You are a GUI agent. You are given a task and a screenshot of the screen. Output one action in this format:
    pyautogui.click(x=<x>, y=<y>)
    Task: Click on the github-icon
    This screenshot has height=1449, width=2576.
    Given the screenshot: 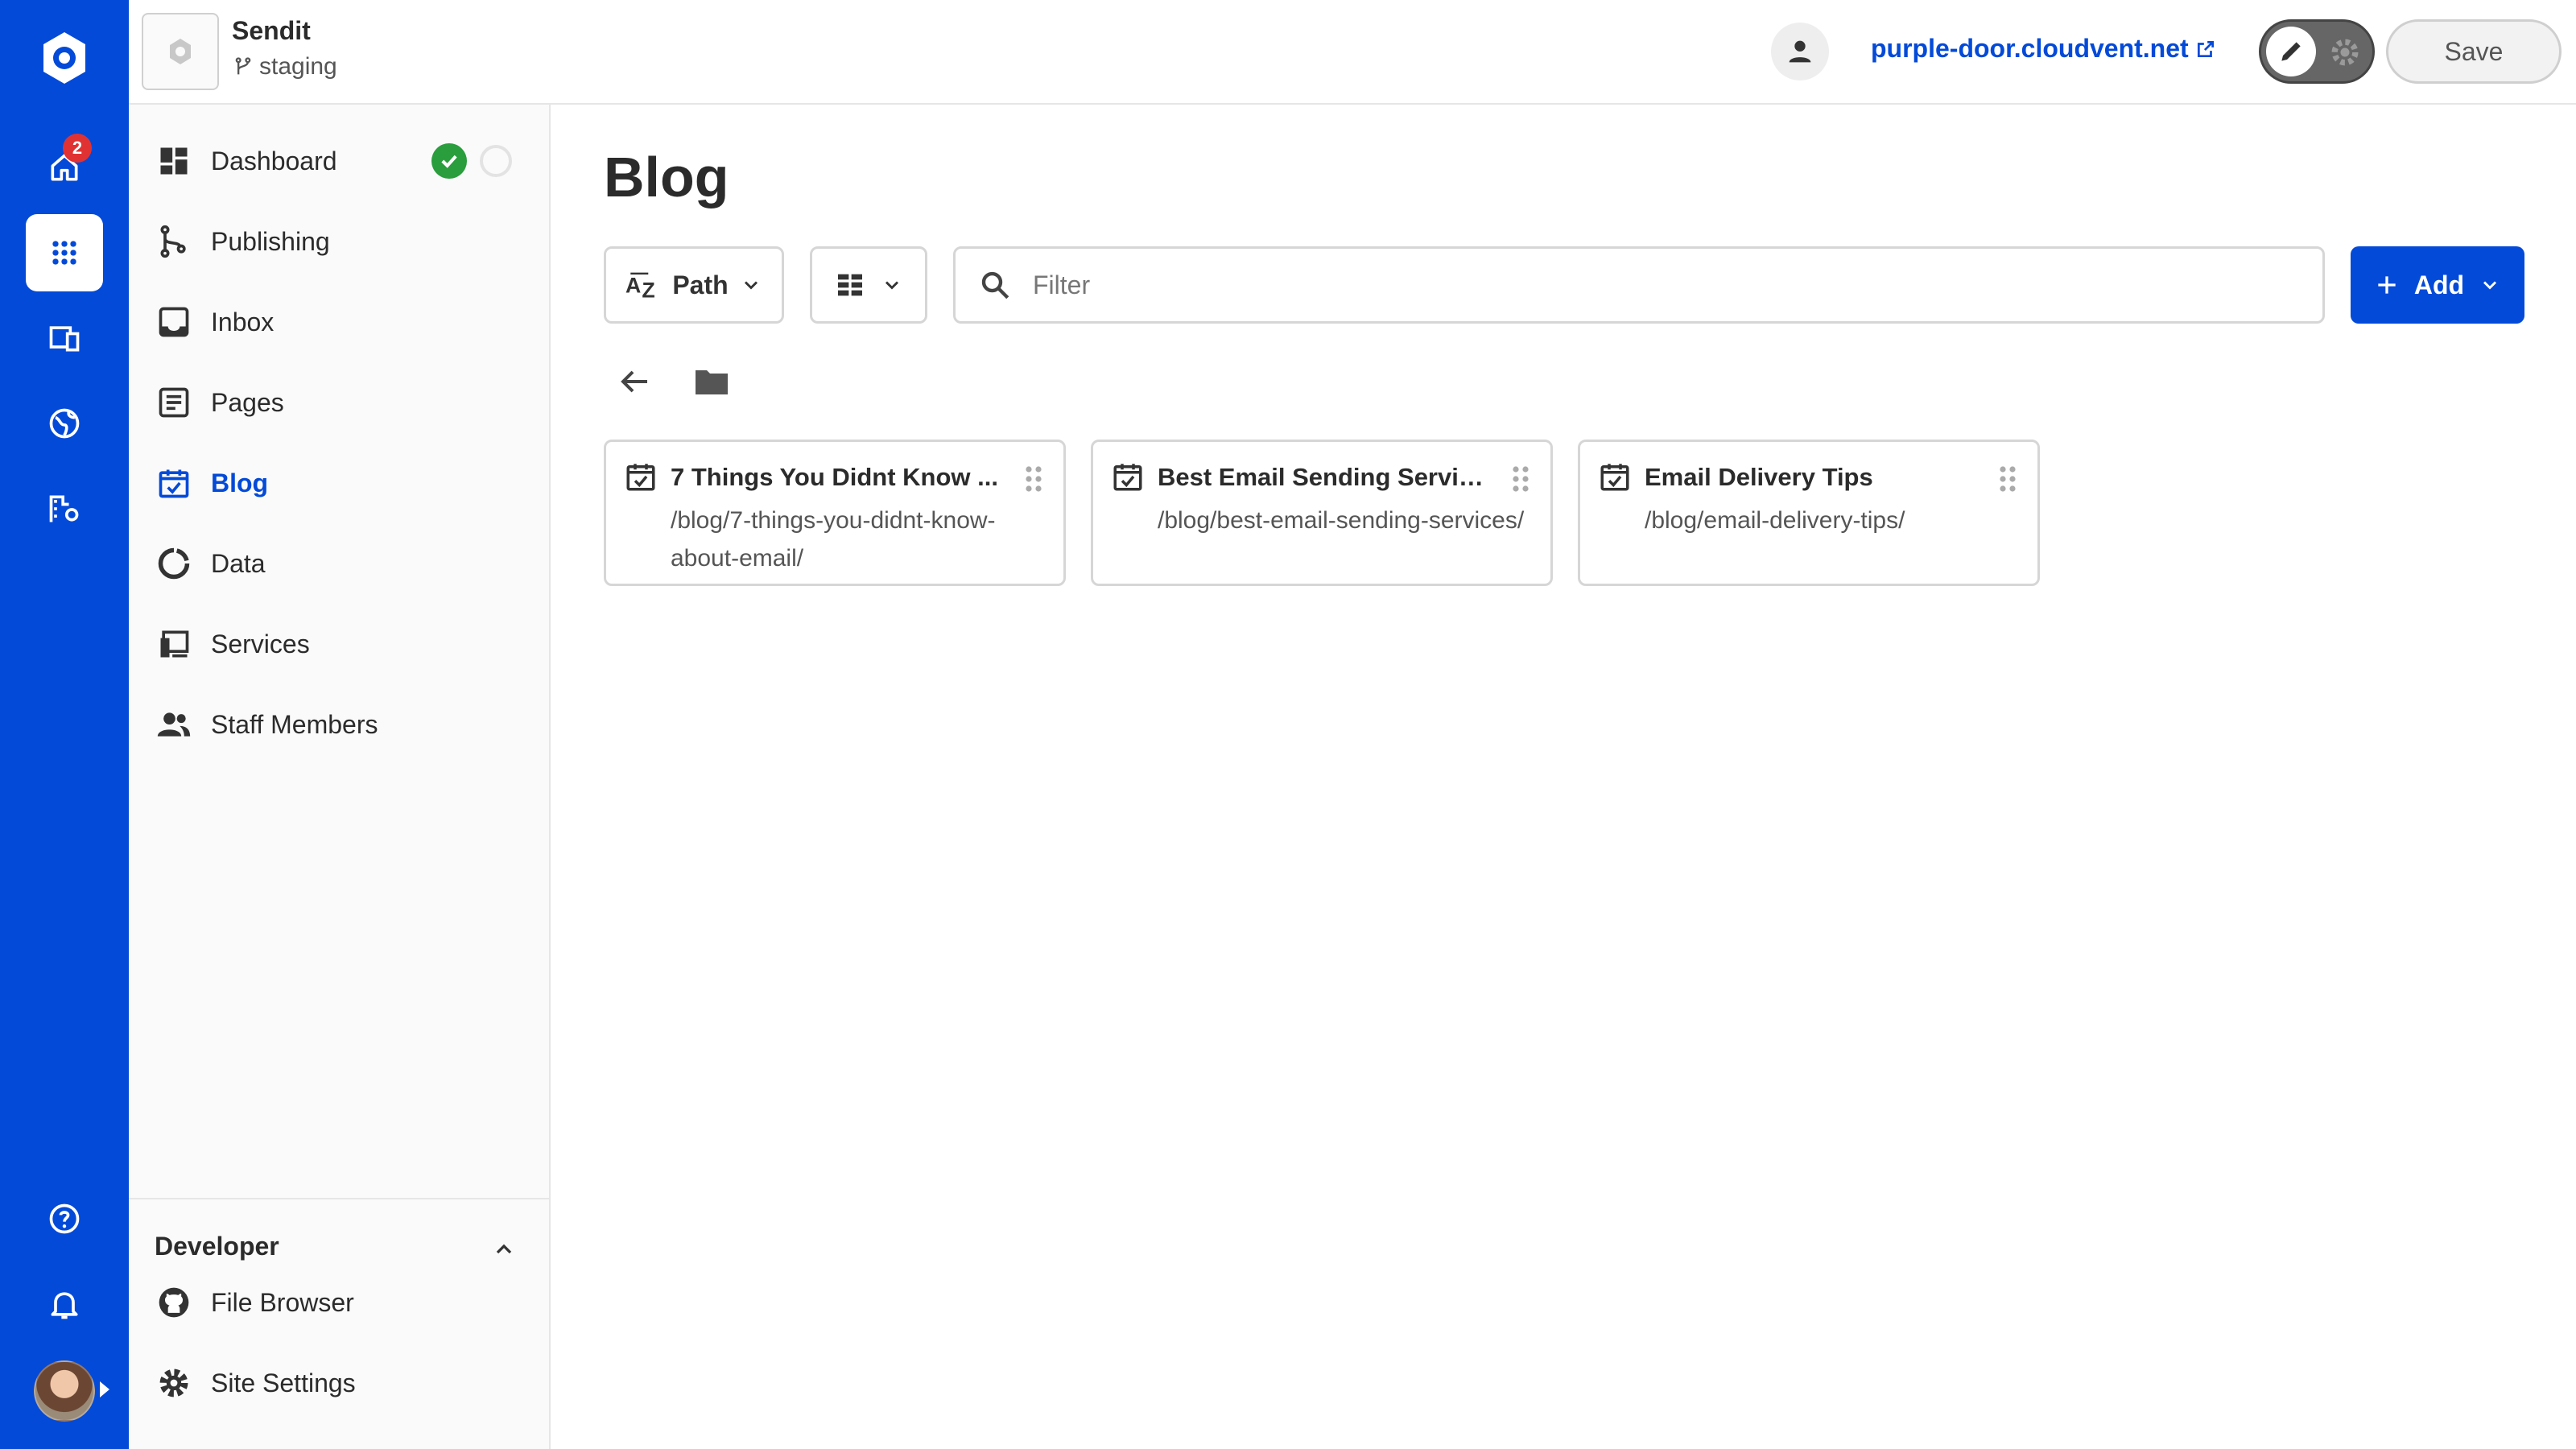 What is the action you would take?
    pyautogui.click(x=174, y=1302)
    